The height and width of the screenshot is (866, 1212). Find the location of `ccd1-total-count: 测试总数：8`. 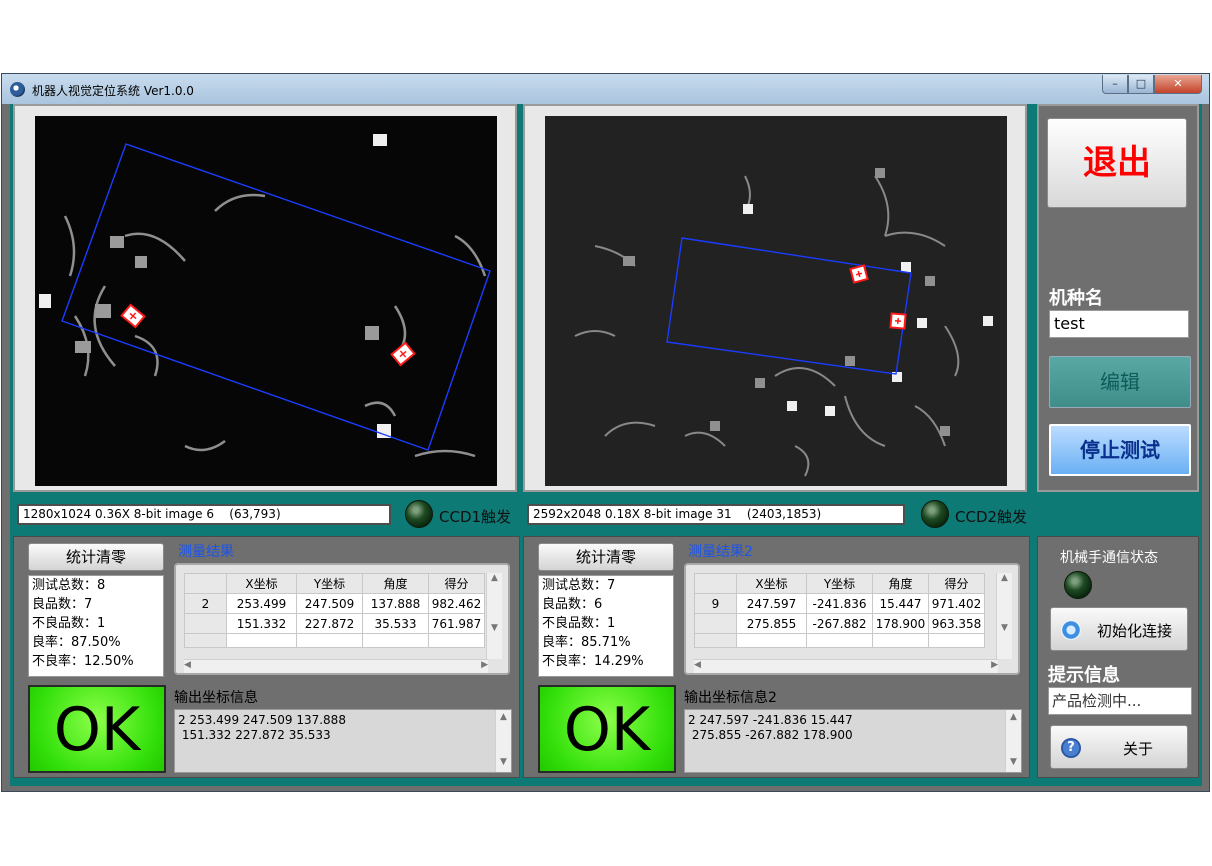

ccd1-total-count: 测试总数：8 is located at coordinates (69, 585).